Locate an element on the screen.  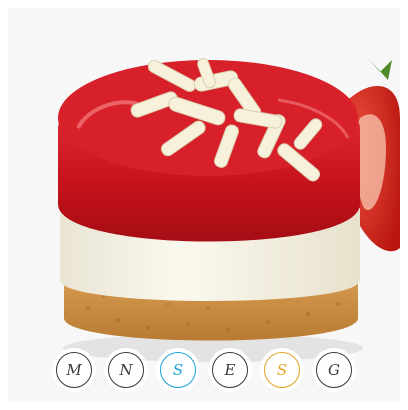
swatch-g: G is located at coordinates (334, 370).